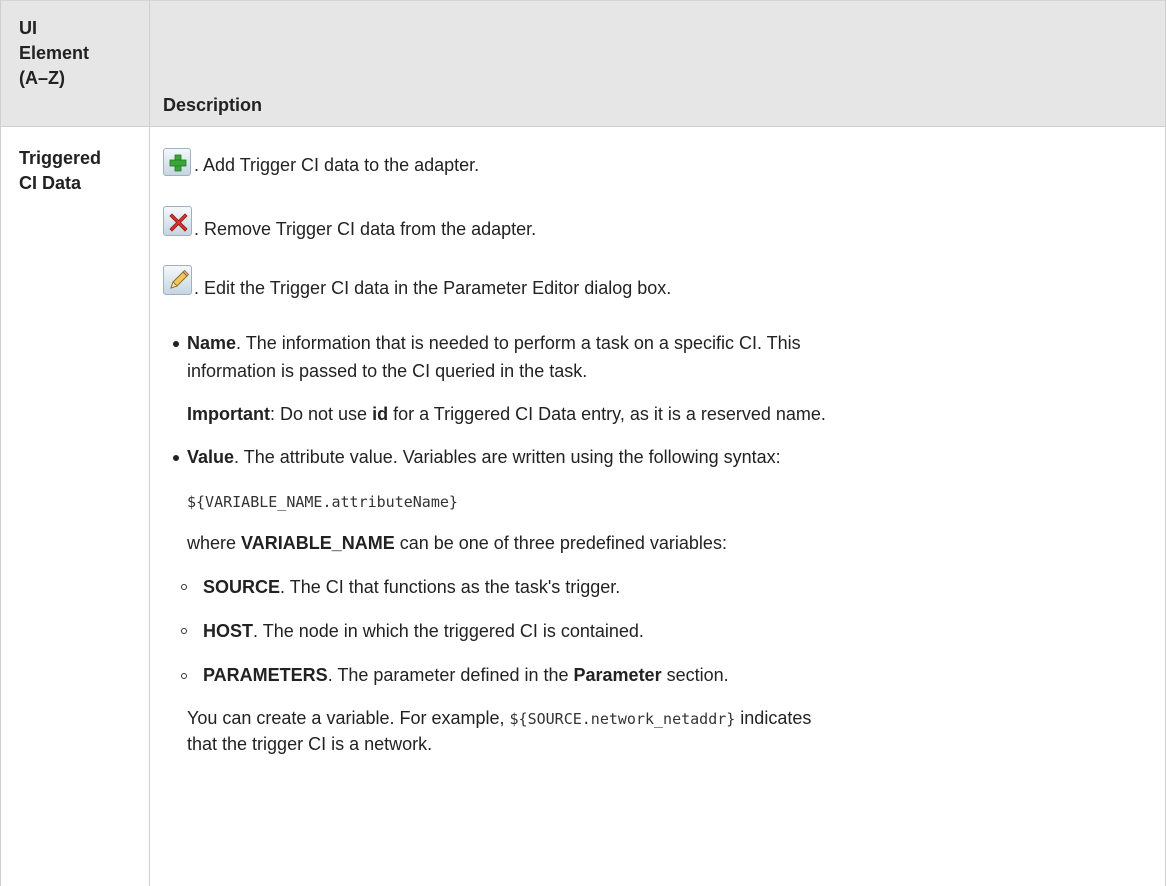 The image size is (1166, 886). What do you see at coordinates (0, 443) in the screenshot?
I see `table-border-left` at bounding box center [0, 443].